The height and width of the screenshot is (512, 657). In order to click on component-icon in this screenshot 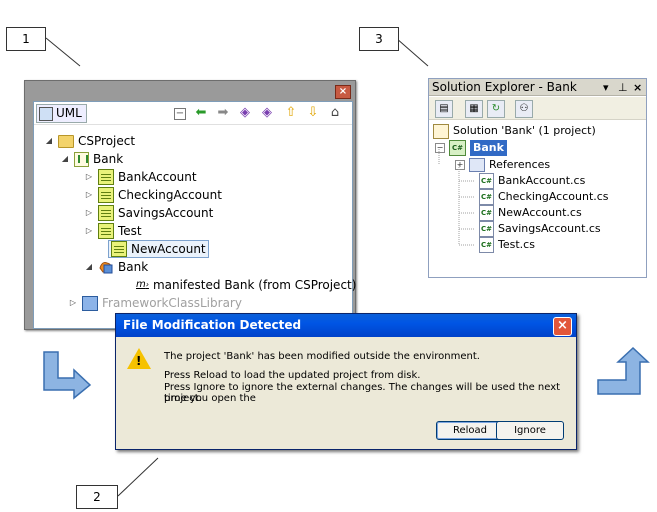, I will do `click(106, 267)`.